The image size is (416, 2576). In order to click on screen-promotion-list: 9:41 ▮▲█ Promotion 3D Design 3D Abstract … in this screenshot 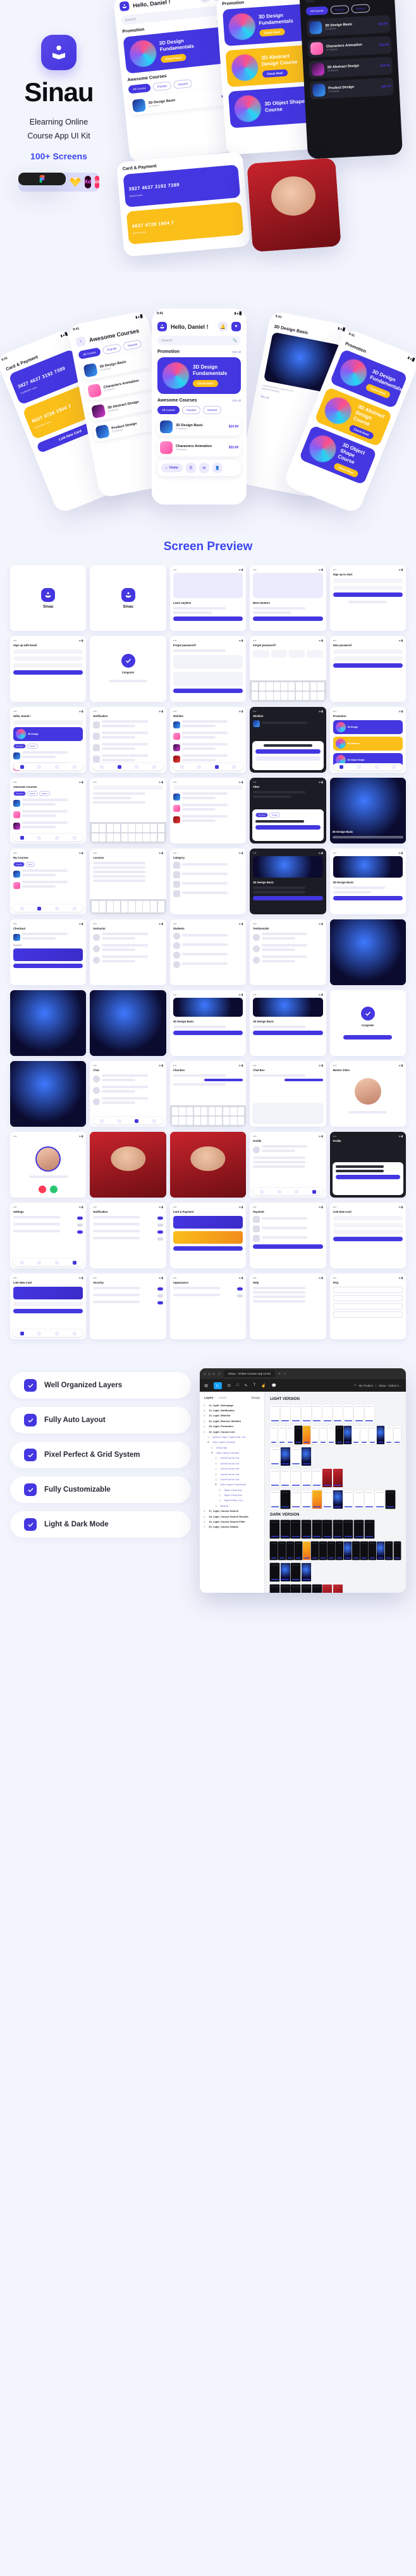, I will do `click(367, 740)`.